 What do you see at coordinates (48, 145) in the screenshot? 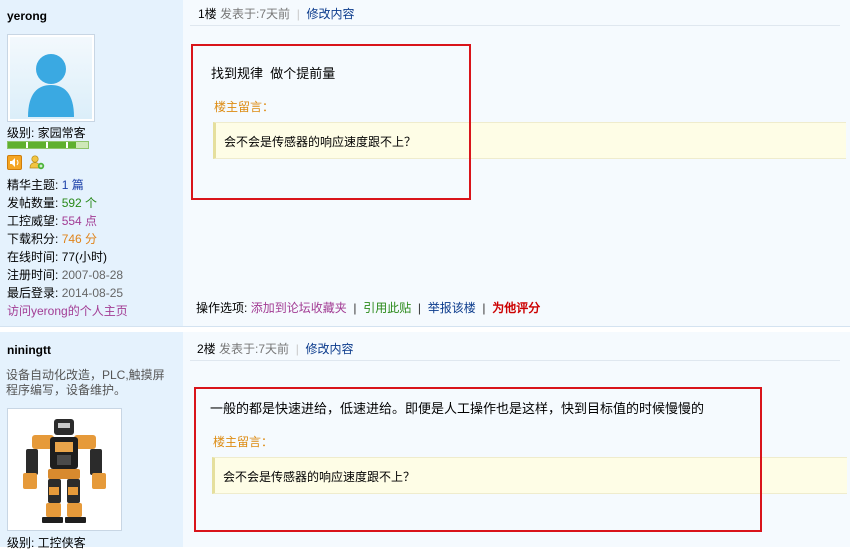
I see `post-1-level-bar` at bounding box center [48, 145].